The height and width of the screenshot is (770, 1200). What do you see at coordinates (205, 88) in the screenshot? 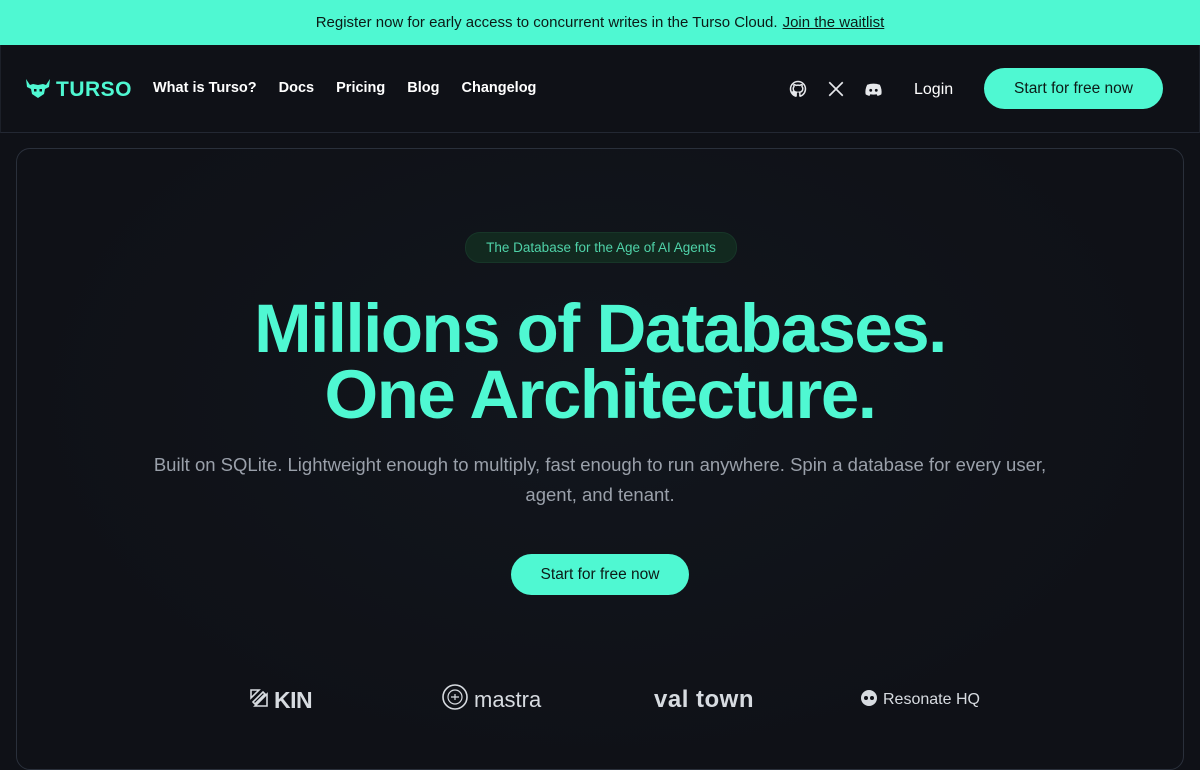
I see `nav-link-what-is-turso: What is Turso?` at bounding box center [205, 88].